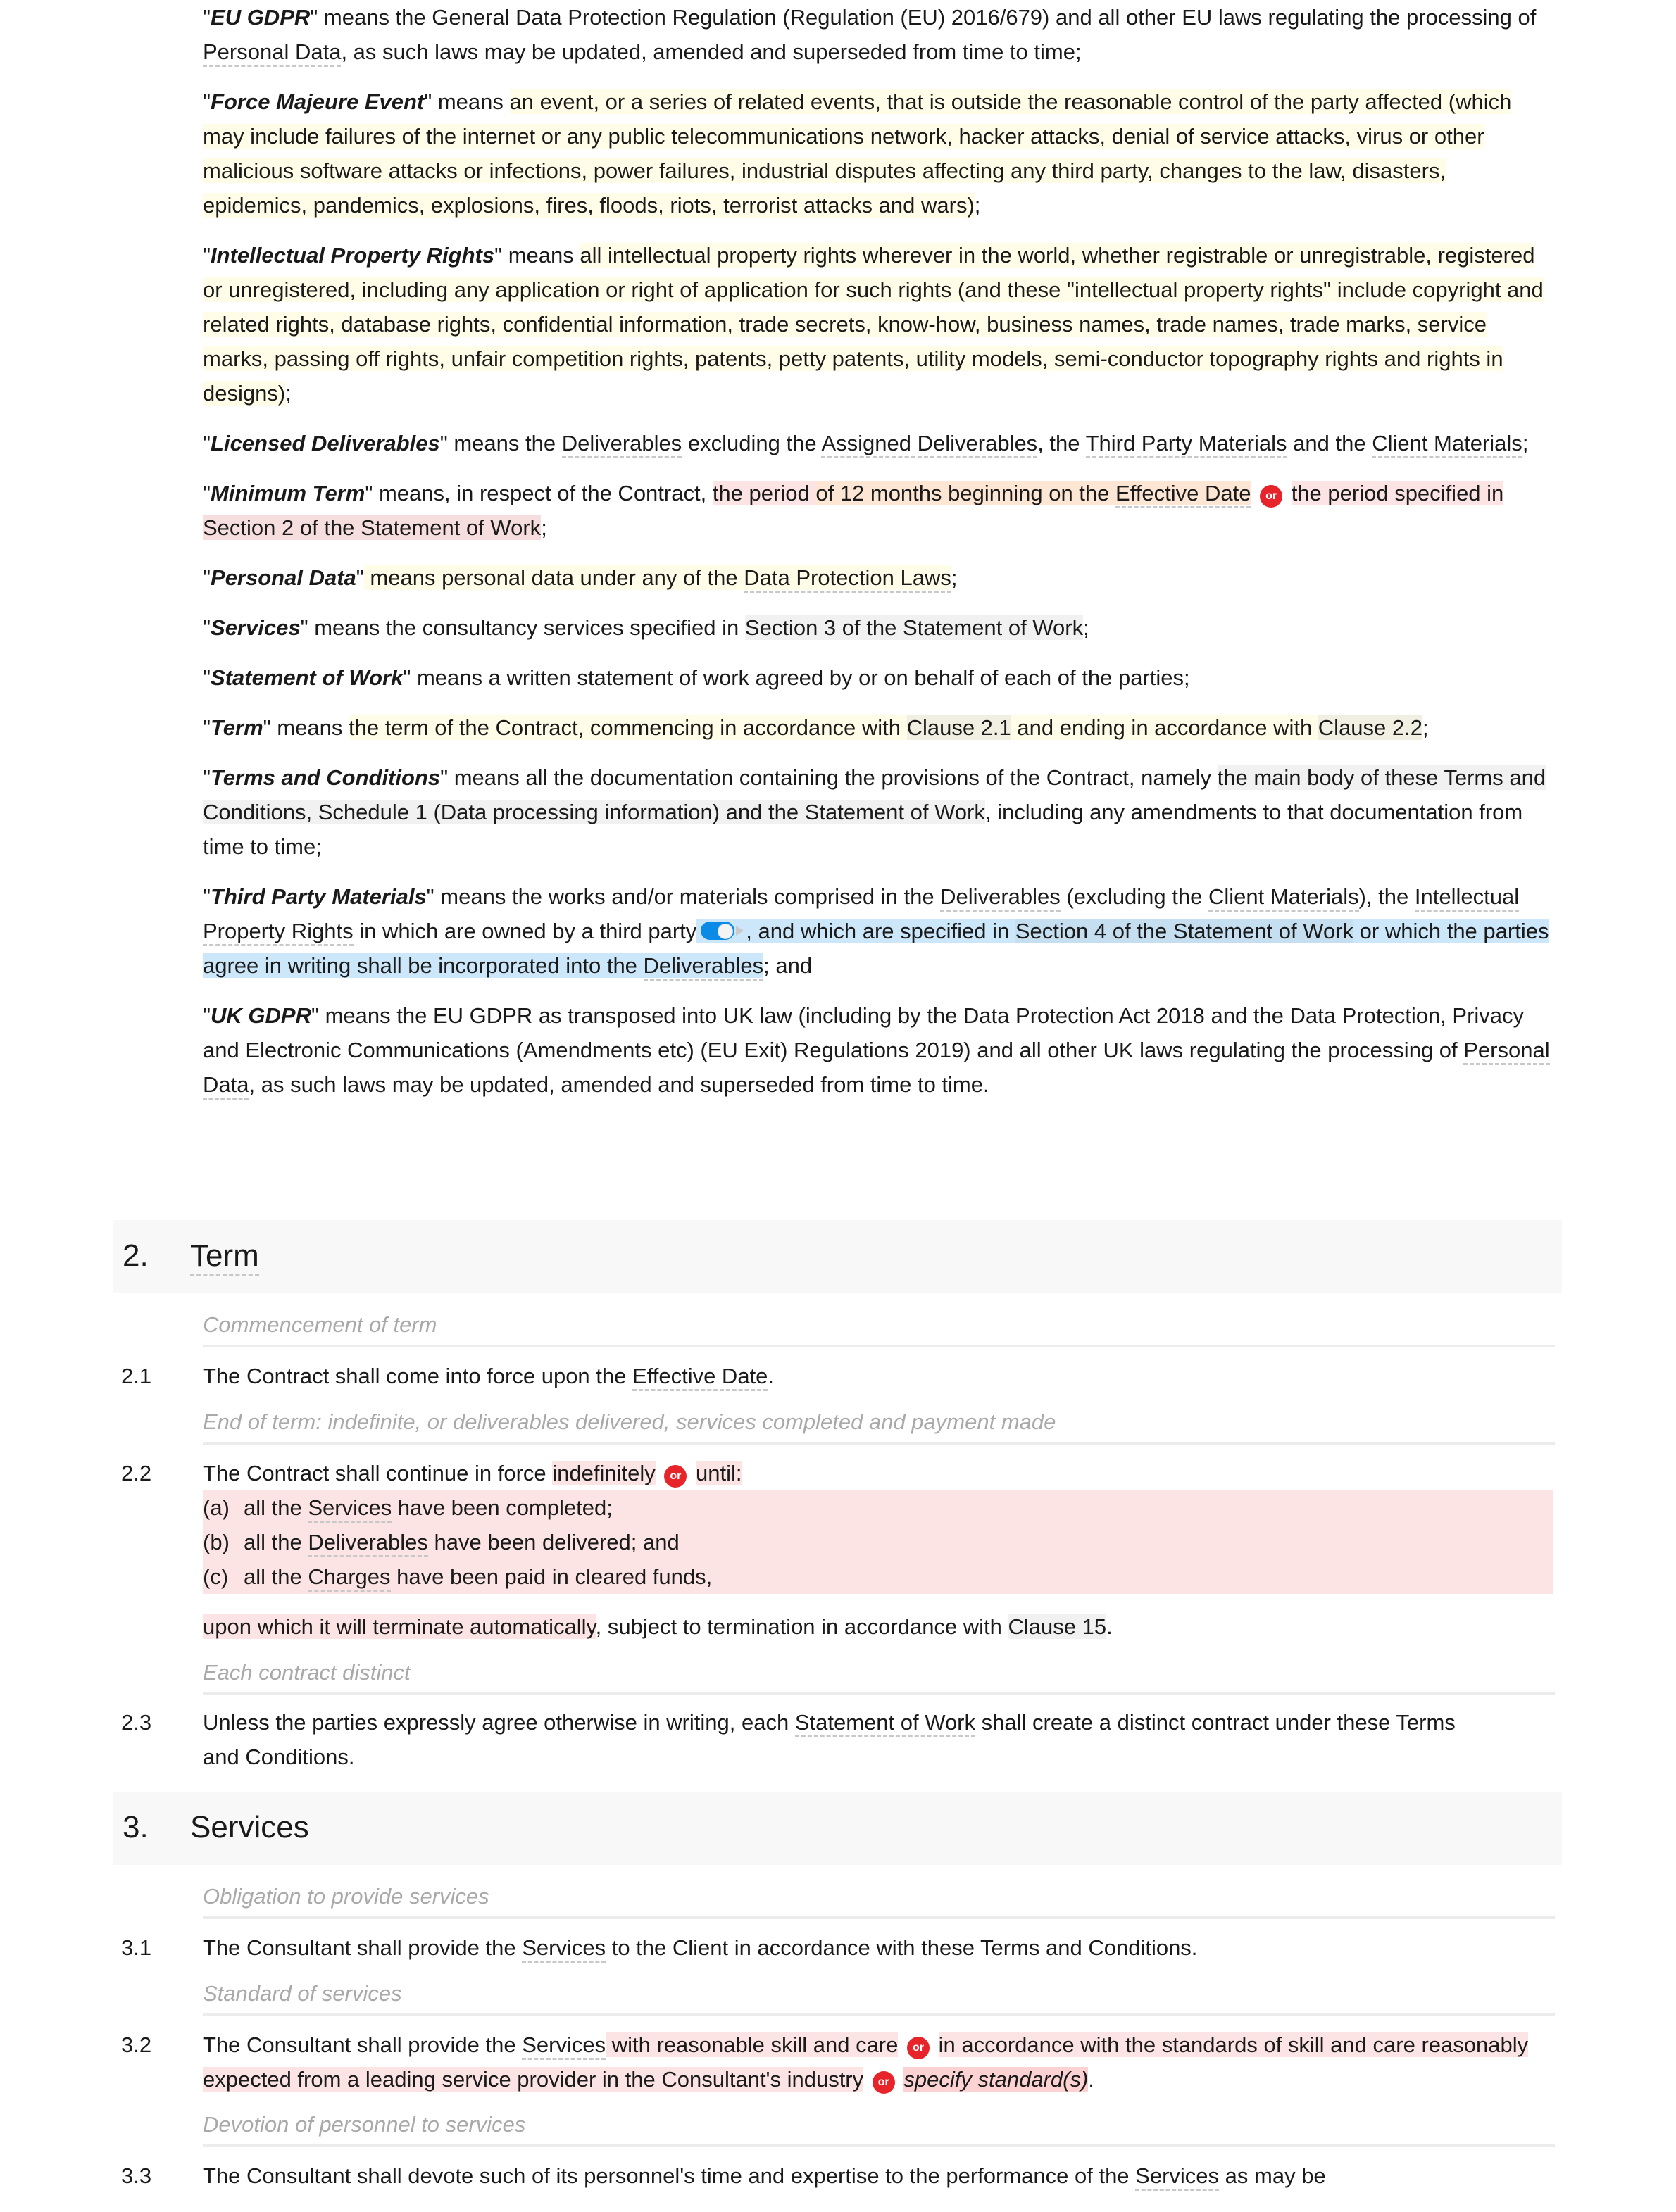 Image resolution: width=1676 pixels, height=2212 pixels. I want to click on defined-term: Term, so click(237, 727).